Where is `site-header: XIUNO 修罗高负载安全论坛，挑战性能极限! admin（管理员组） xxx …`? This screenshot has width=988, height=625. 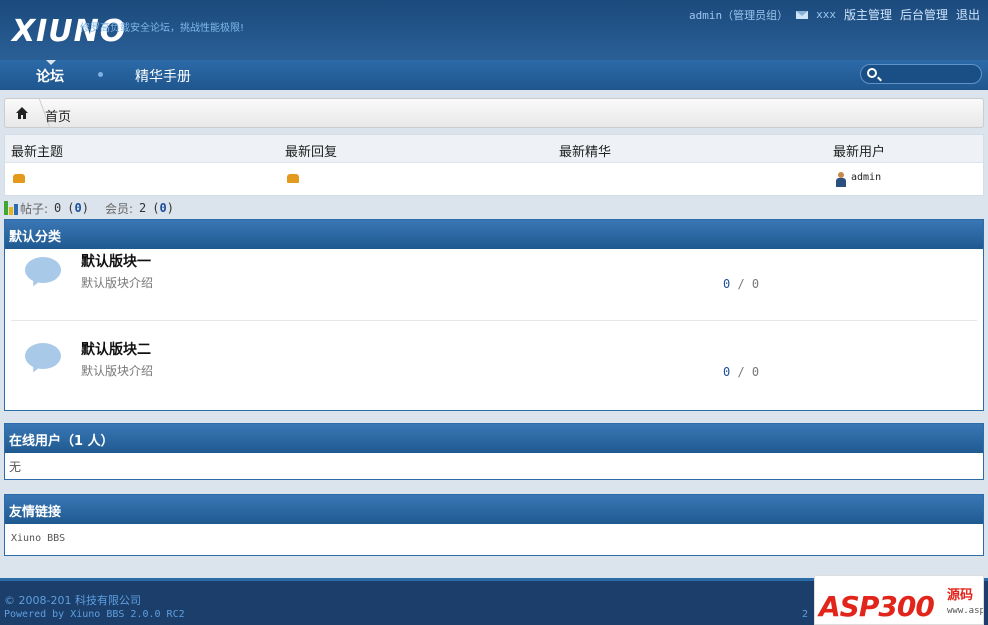
site-header: XIUNO 修罗高负载安全论坛，挑战性能极限! admin（管理员组） xxx … is located at coordinates (494, 30).